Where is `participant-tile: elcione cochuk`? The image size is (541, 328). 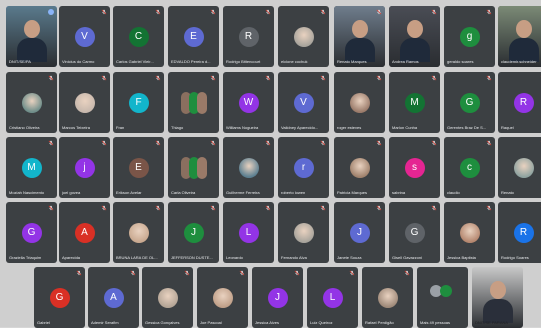
participant-tile: elcione cochuk is located at coordinates (303, 36).